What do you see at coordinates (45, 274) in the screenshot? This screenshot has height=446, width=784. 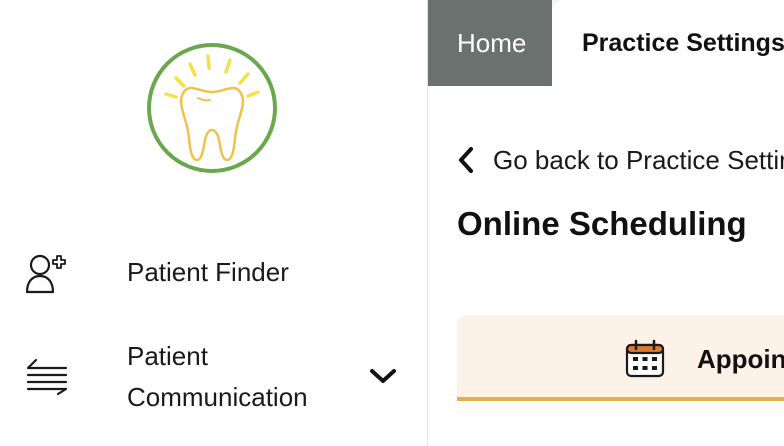 I see `patient-add-icon` at bounding box center [45, 274].